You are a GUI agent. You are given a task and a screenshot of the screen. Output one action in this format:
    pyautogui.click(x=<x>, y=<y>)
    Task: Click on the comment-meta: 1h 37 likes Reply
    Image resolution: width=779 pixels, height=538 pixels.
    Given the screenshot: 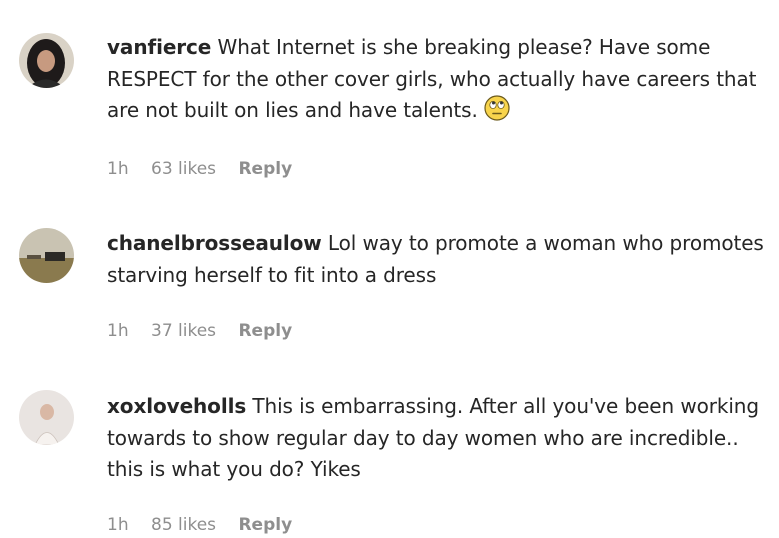 What is the action you would take?
    pyautogui.click(x=208, y=331)
    